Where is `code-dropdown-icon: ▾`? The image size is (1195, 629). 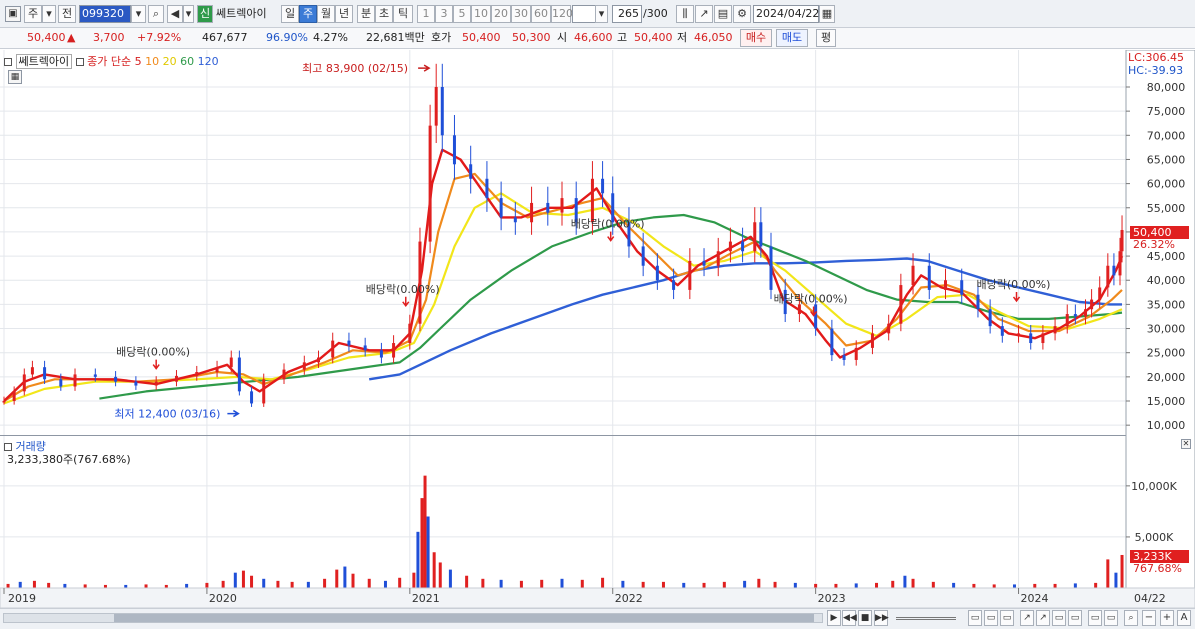 code-dropdown-icon: ▾ is located at coordinates (138, 14).